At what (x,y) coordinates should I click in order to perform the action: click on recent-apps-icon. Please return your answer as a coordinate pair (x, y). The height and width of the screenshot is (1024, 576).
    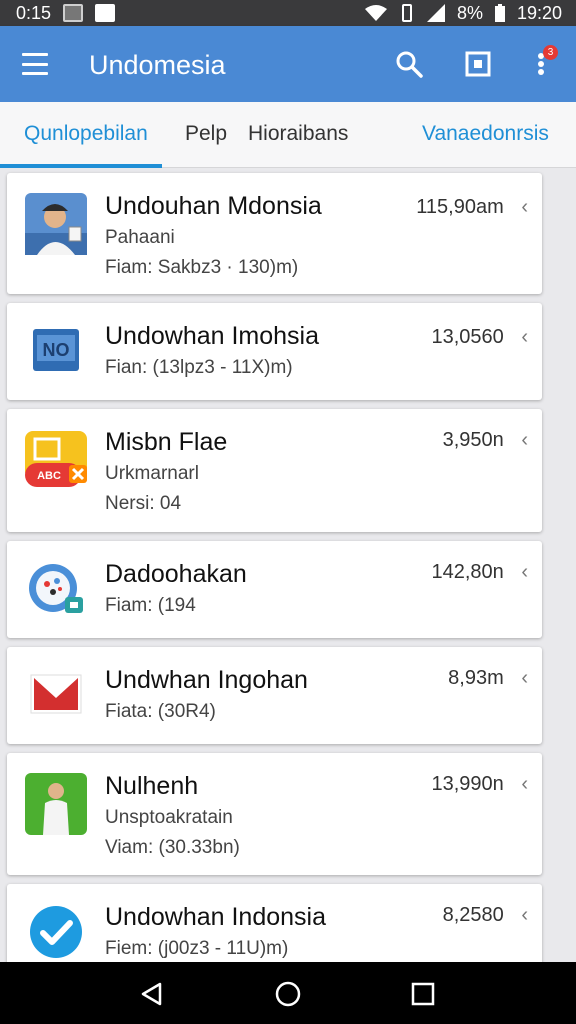
    Looking at the image, I should click on (423, 994).